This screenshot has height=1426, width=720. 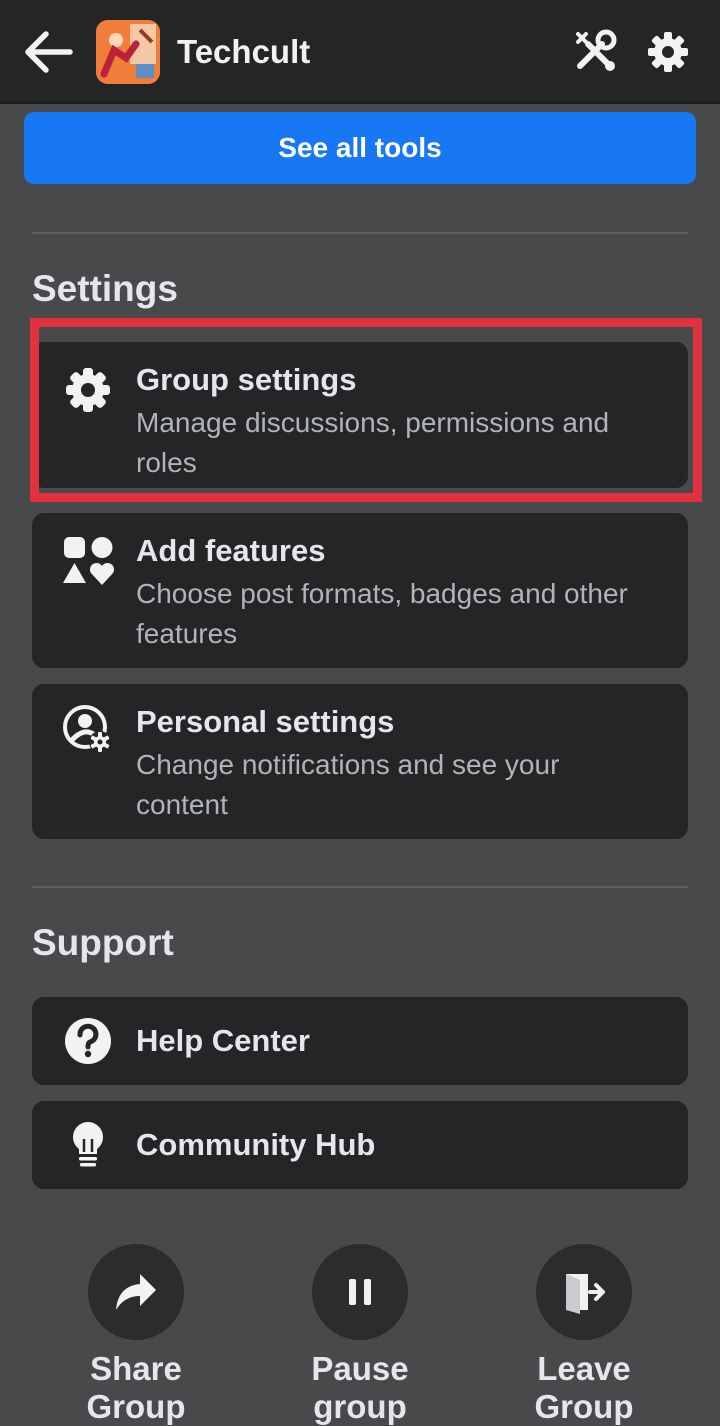 I want to click on share-arrow-icon, so click(x=136, y=1292).